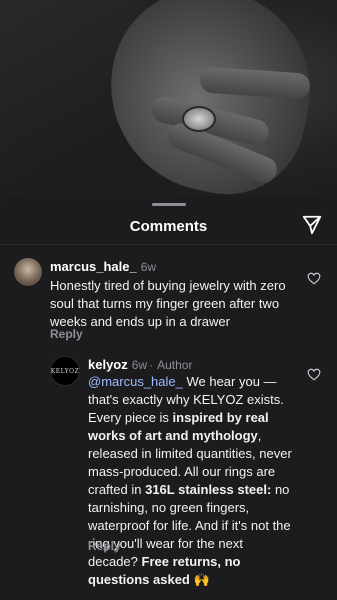 The width and height of the screenshot is (337, 600). I want to click on mention-link: @marcus_hale_, so click(135, 381).